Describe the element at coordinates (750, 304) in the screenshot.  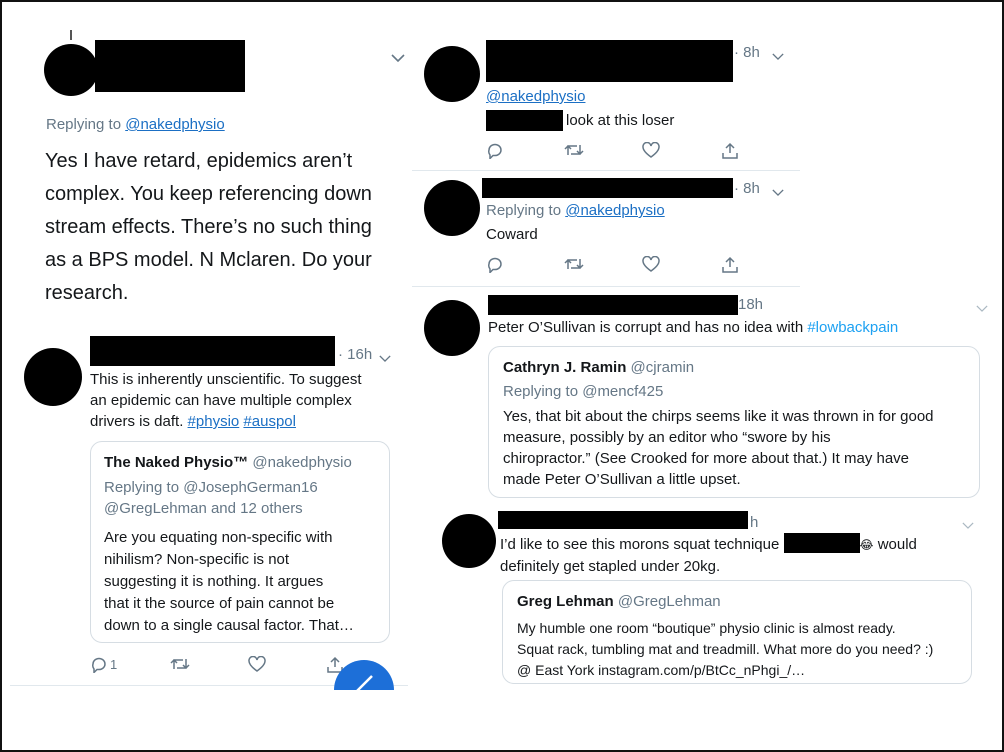
I see `tweet-time: 18h` at that location.